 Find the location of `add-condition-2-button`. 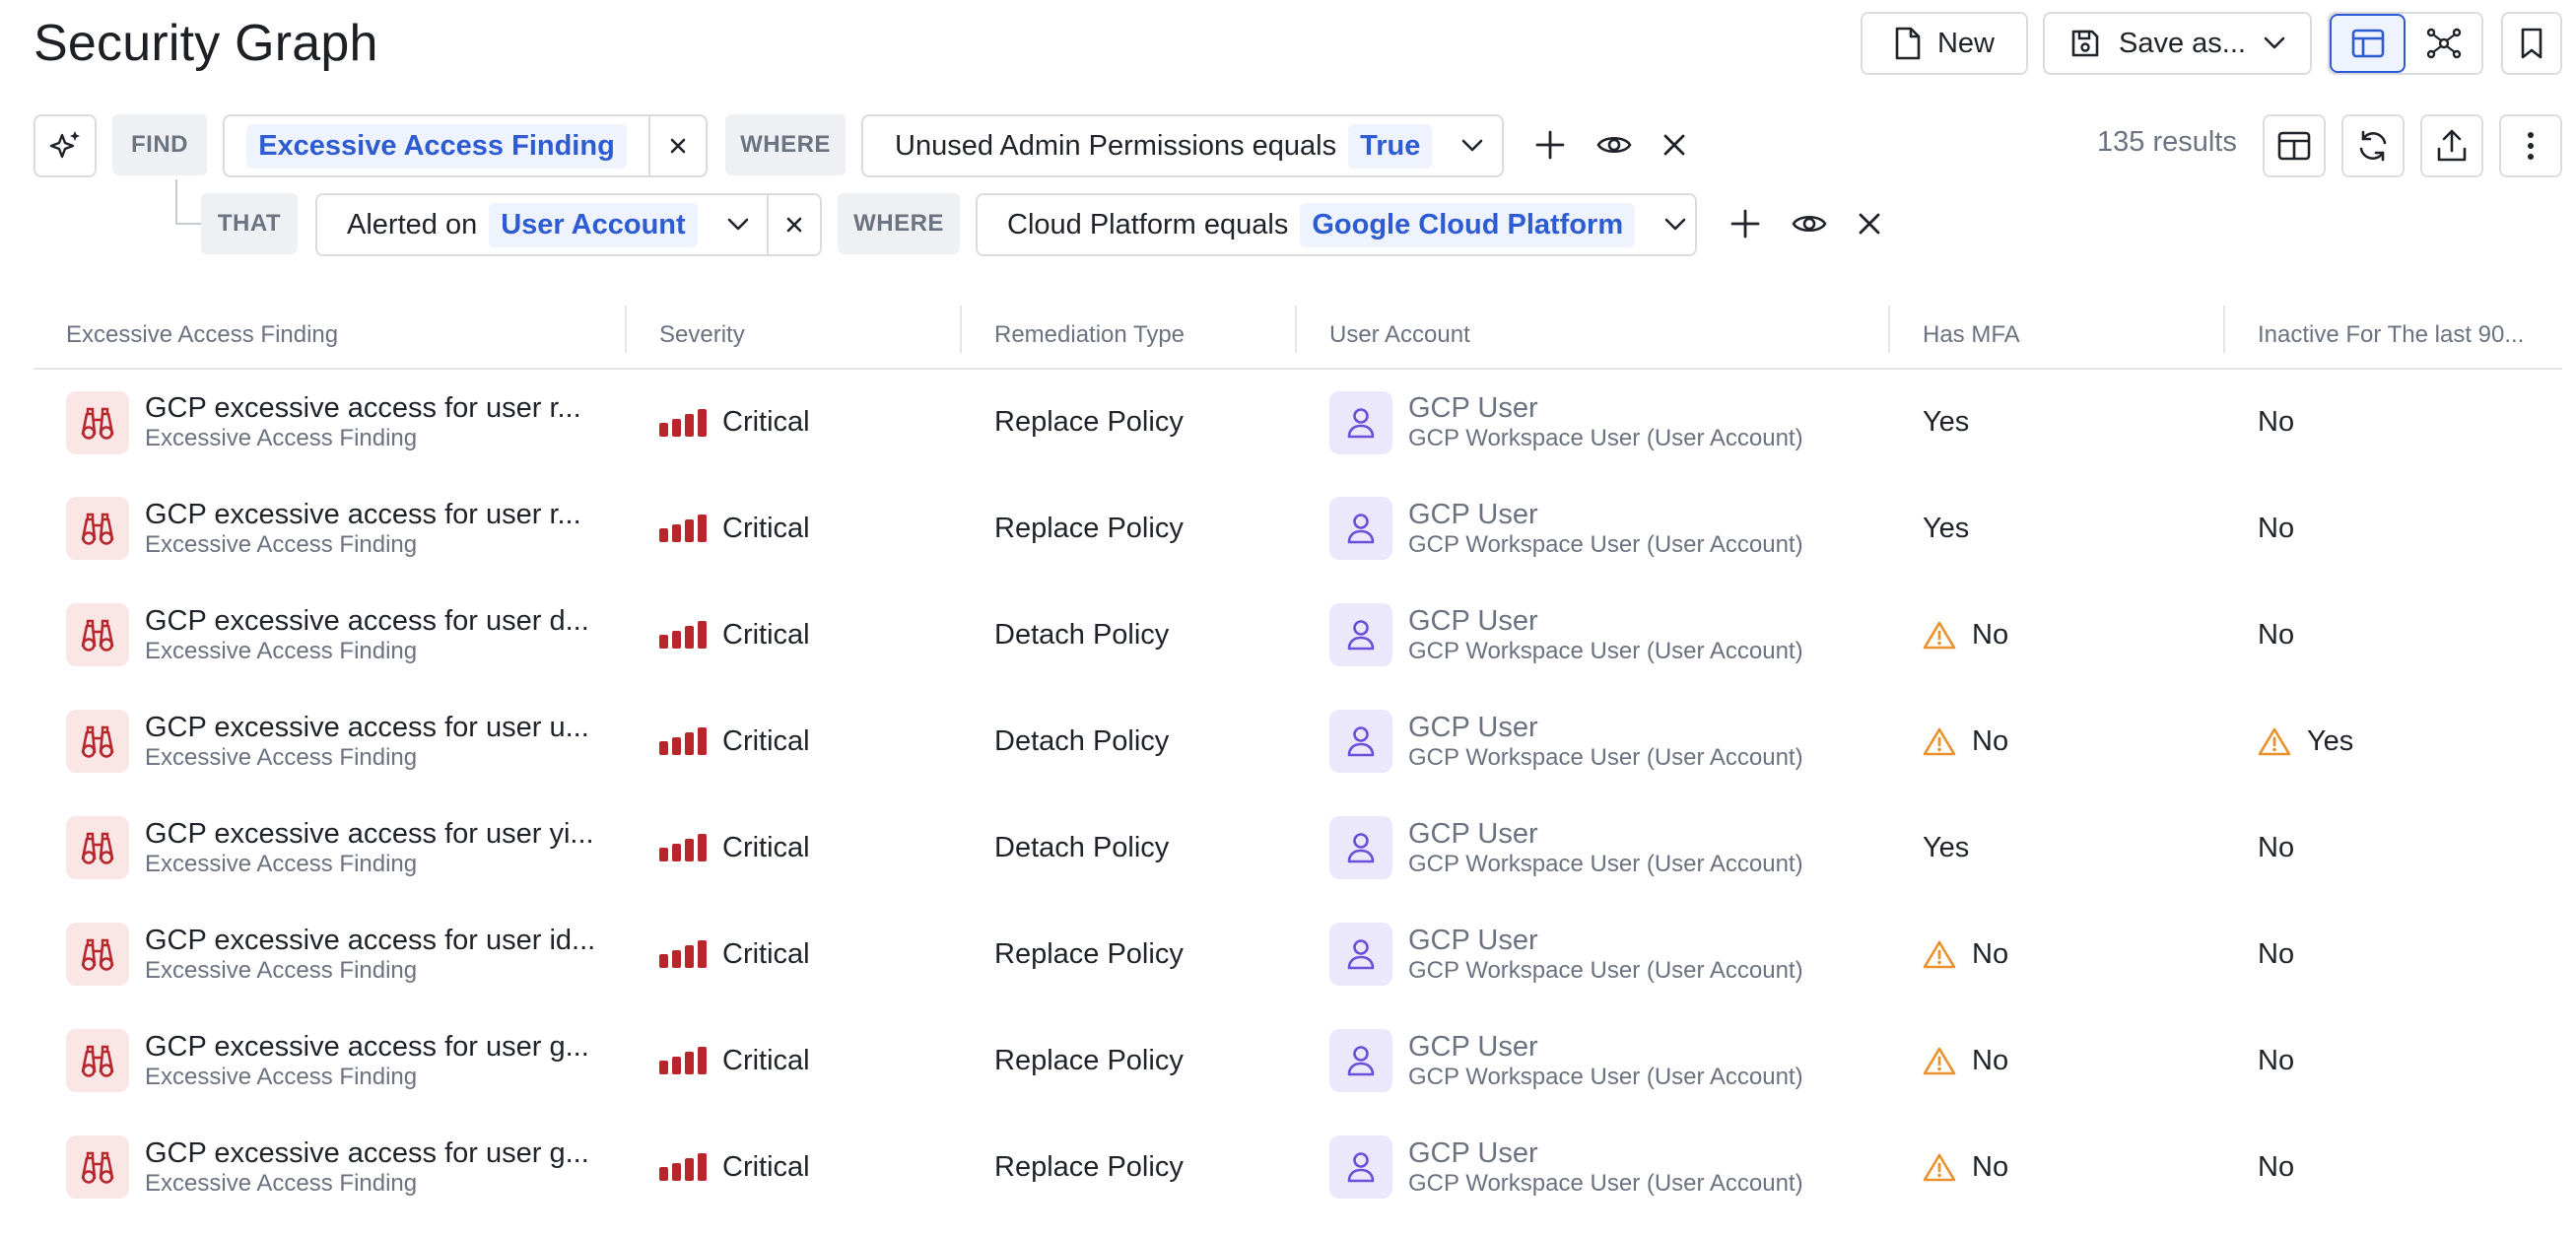

add-condition-2-button is located at coordinates (1745, 224).